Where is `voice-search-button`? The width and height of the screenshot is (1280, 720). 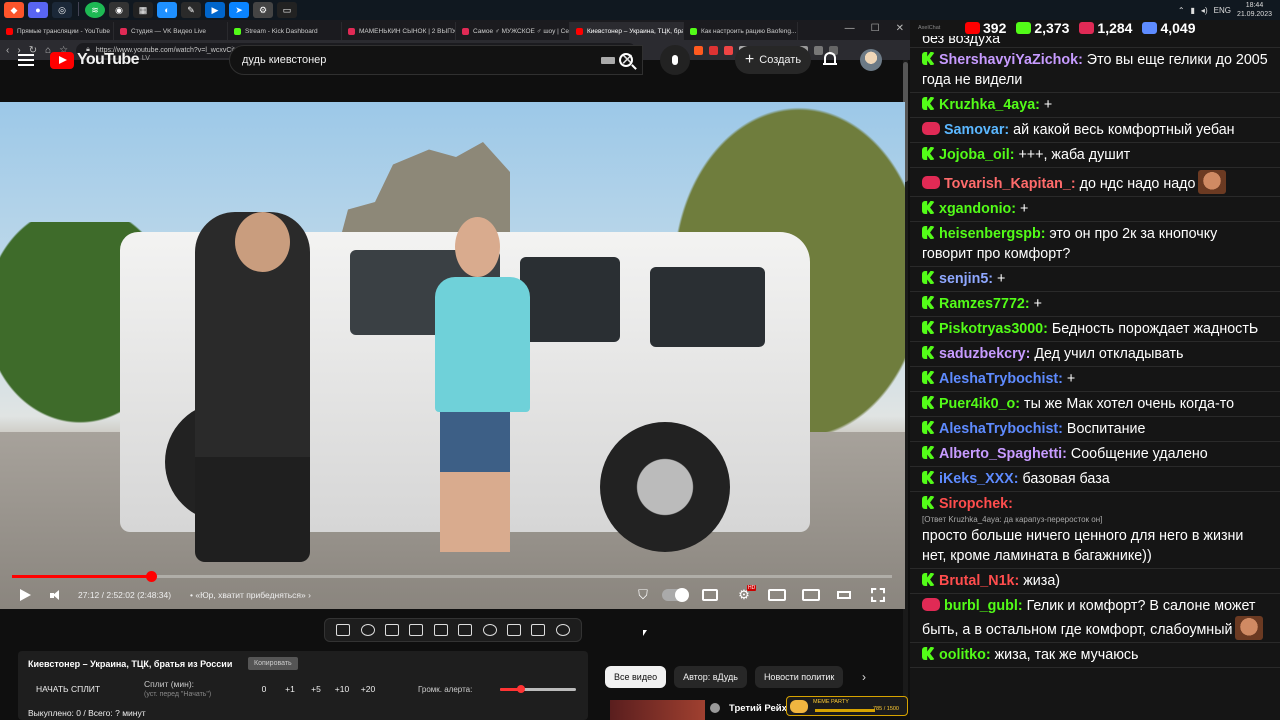
voice-search-button is located at coordinates (675, 60).